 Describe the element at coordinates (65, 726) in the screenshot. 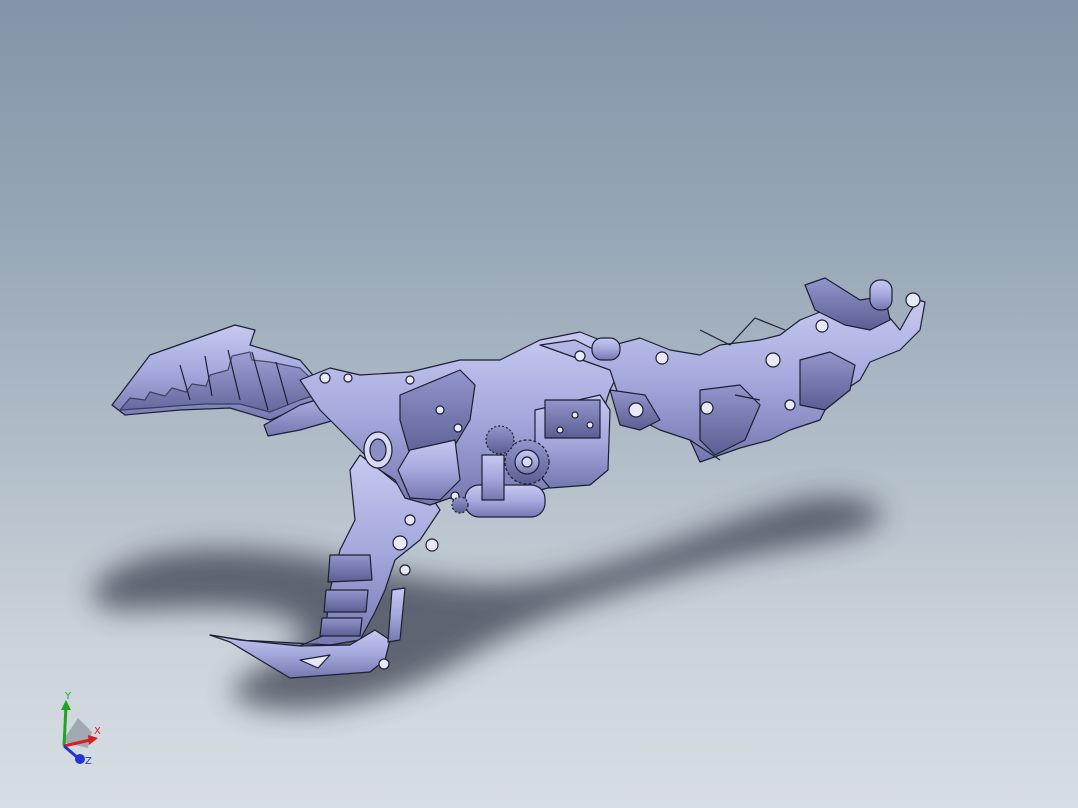

I see `triad-y-axis` at that location.